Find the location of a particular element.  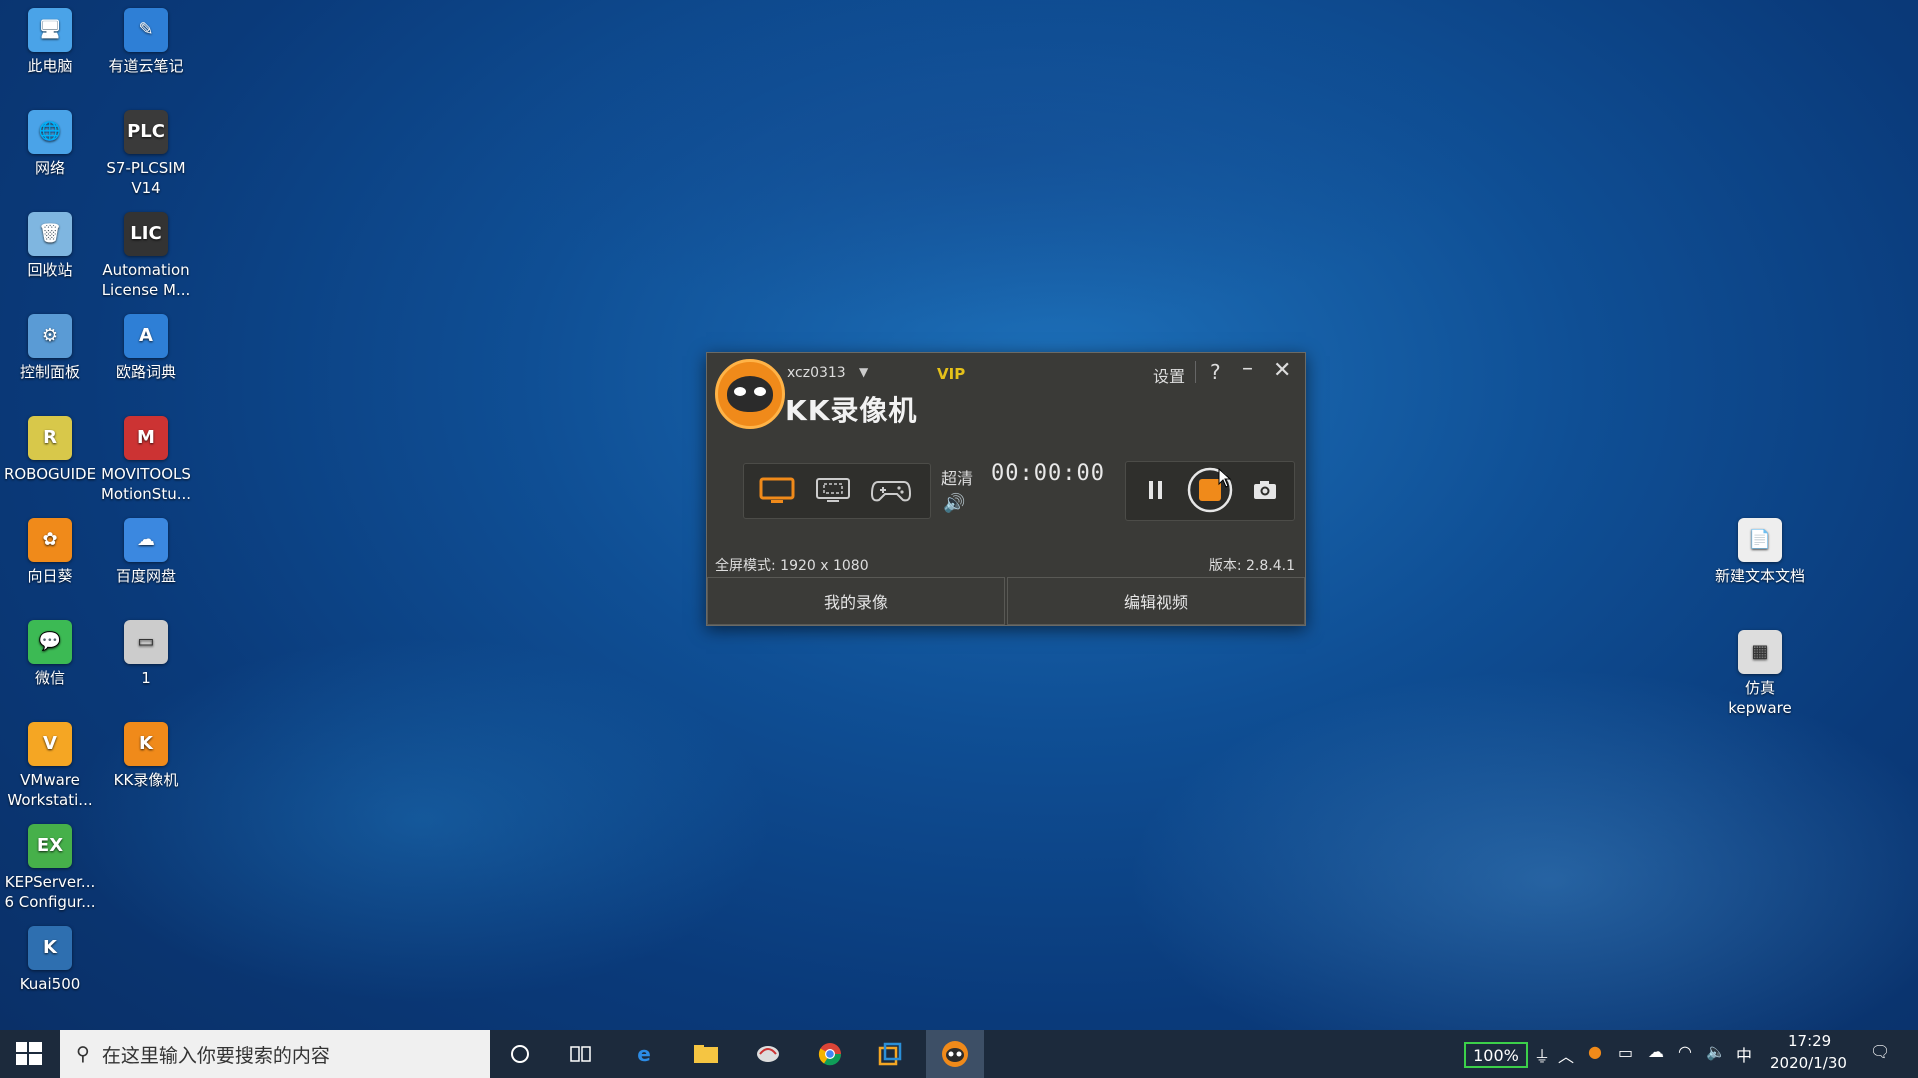

speaker-icon: 🔈 is located at coordinates (1716, 1051).